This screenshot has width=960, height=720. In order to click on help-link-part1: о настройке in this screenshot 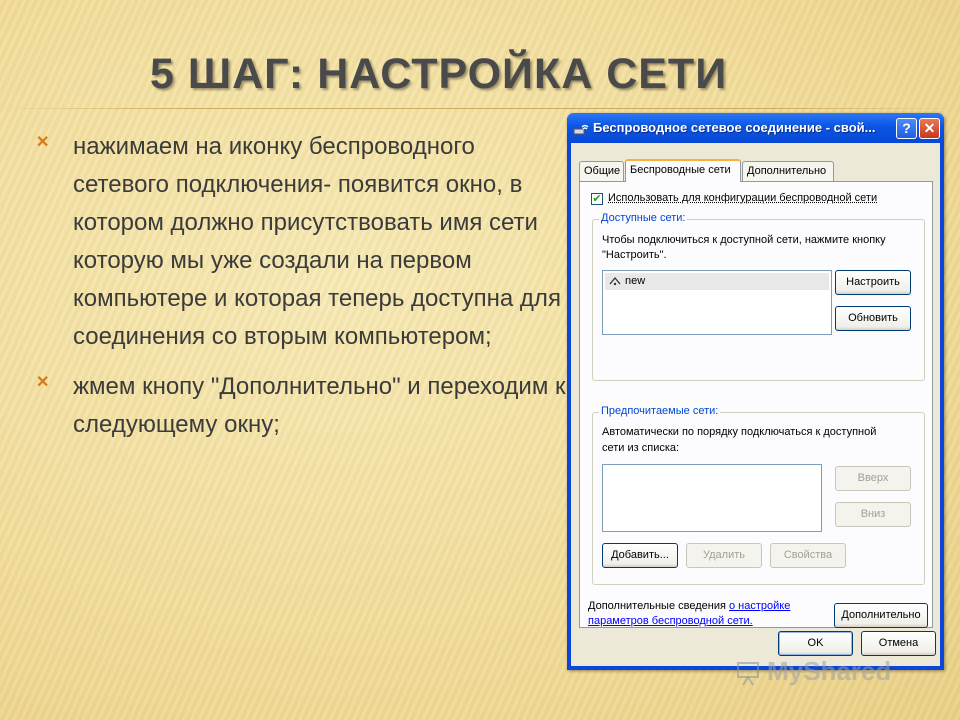, I will do `click(759, 606)`.